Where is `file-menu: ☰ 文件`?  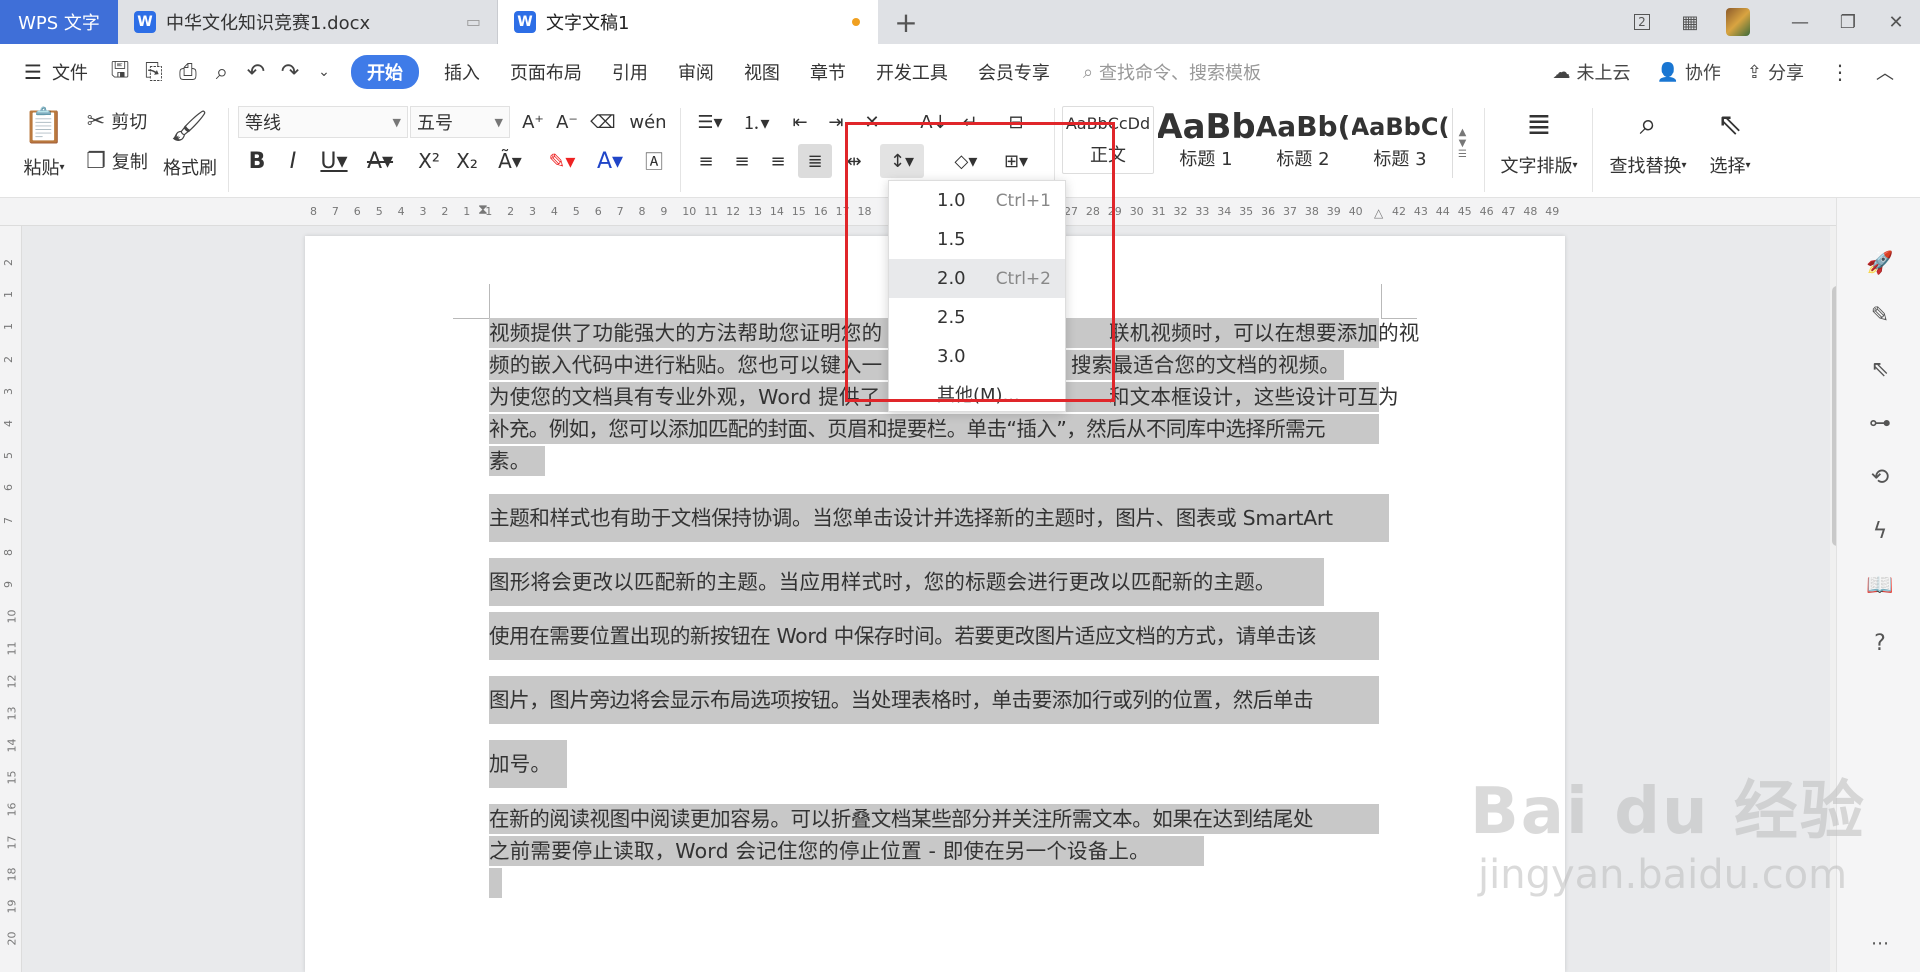 file-menu: ☰ 文件 is located at coordinates (51, 72).